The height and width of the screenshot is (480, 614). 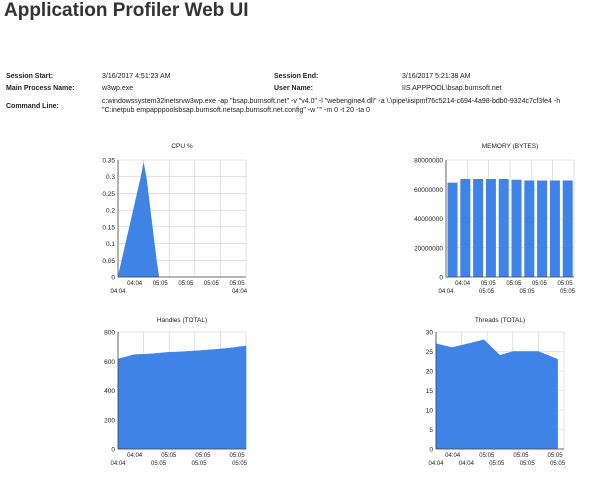 I want to click on y-tick-label: 0.05, so click(x=108, y=261).